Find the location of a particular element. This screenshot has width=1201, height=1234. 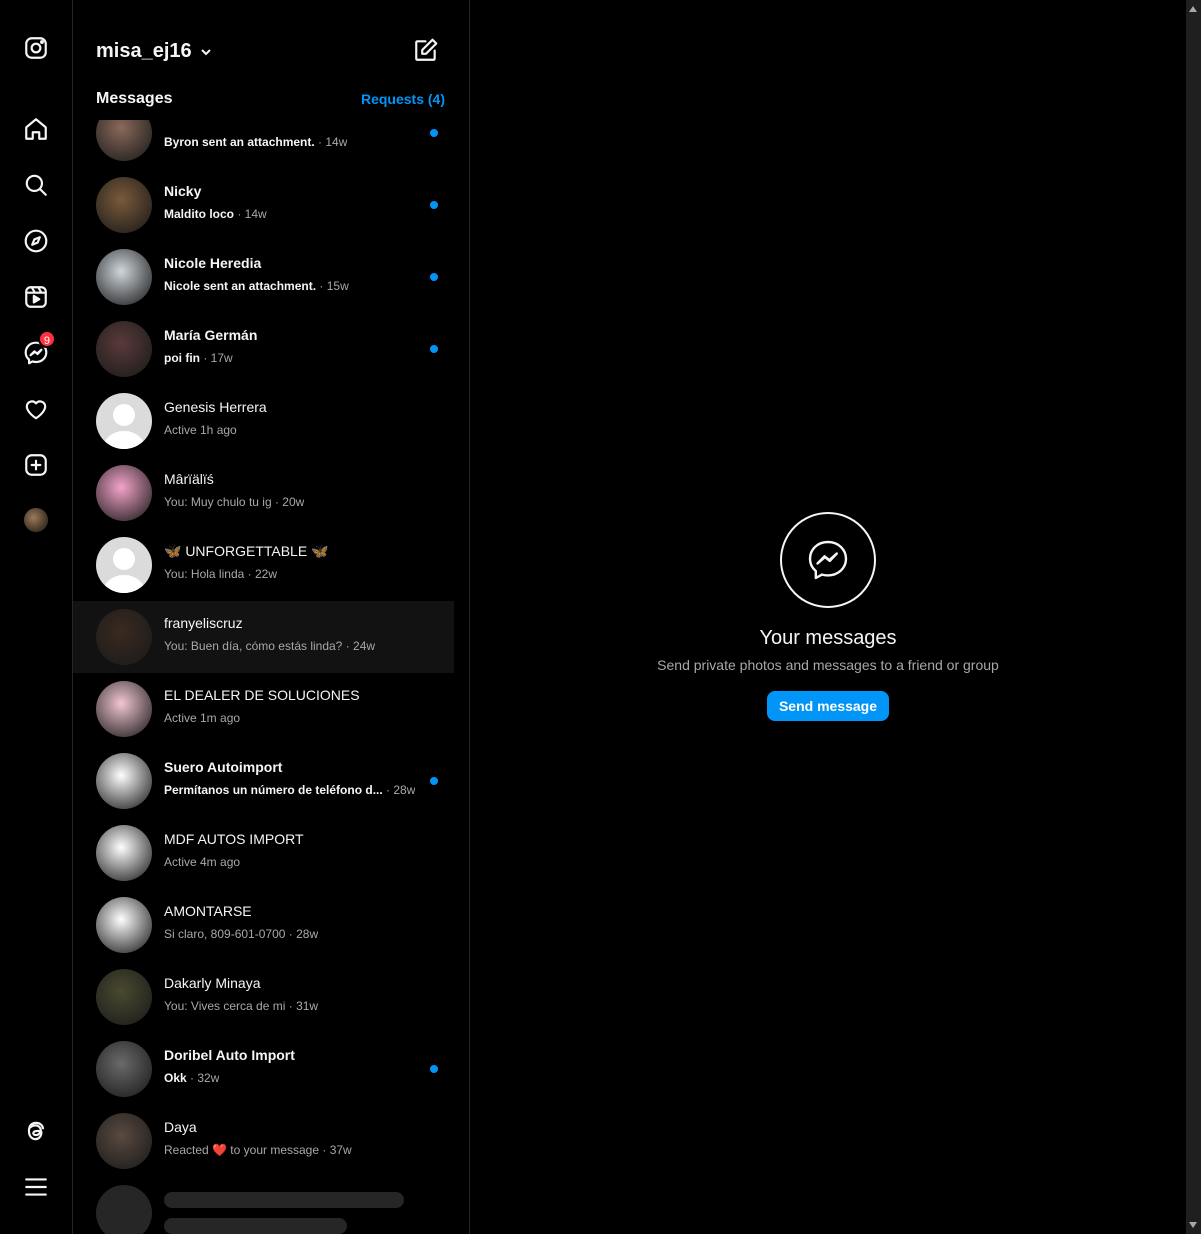

conversation-name: franyeliscruz is located at coordinates (203, 623).